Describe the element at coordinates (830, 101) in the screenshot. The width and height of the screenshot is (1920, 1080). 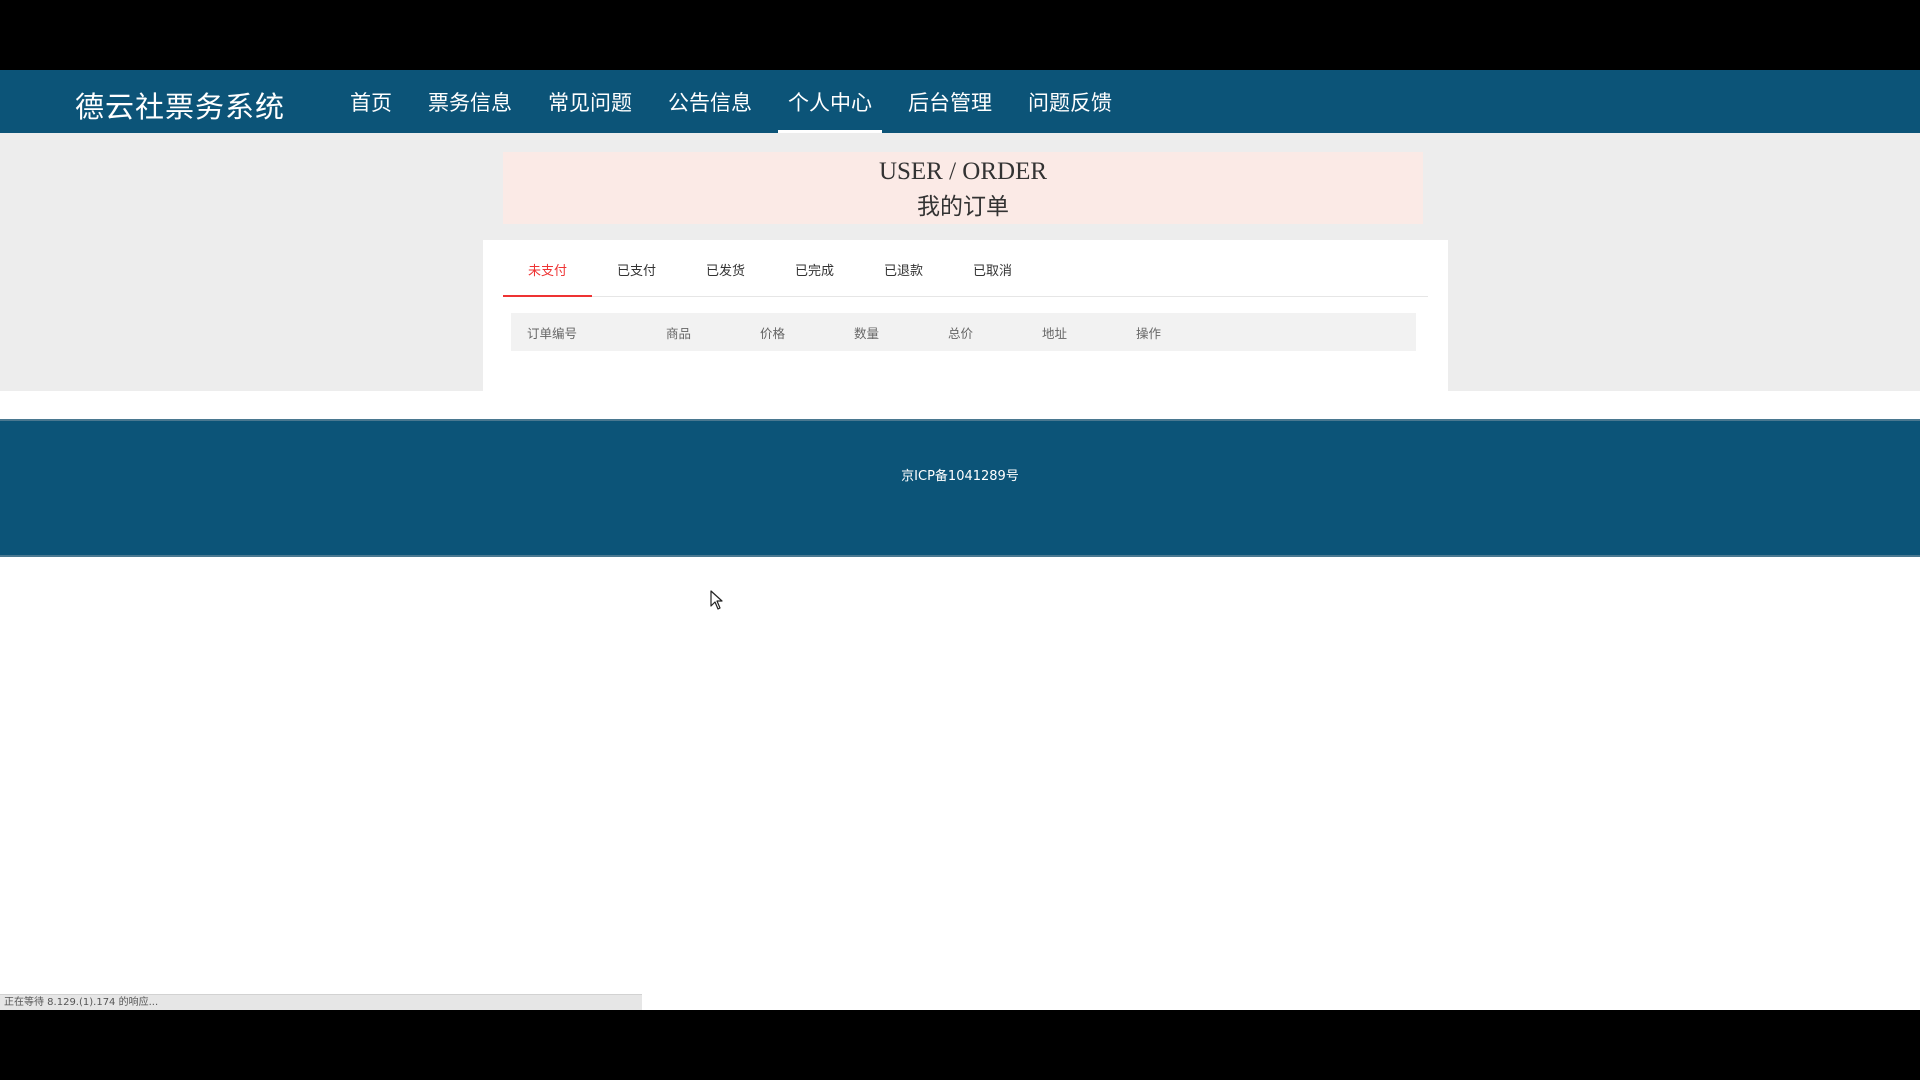
I see `nav-item-user-center: 个人中心` at that location.